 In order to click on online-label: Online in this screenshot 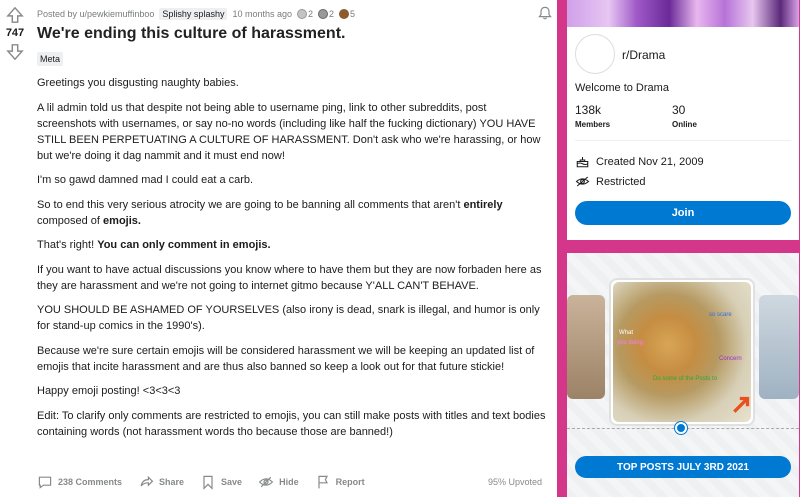, I will do `click(684, 124)`.